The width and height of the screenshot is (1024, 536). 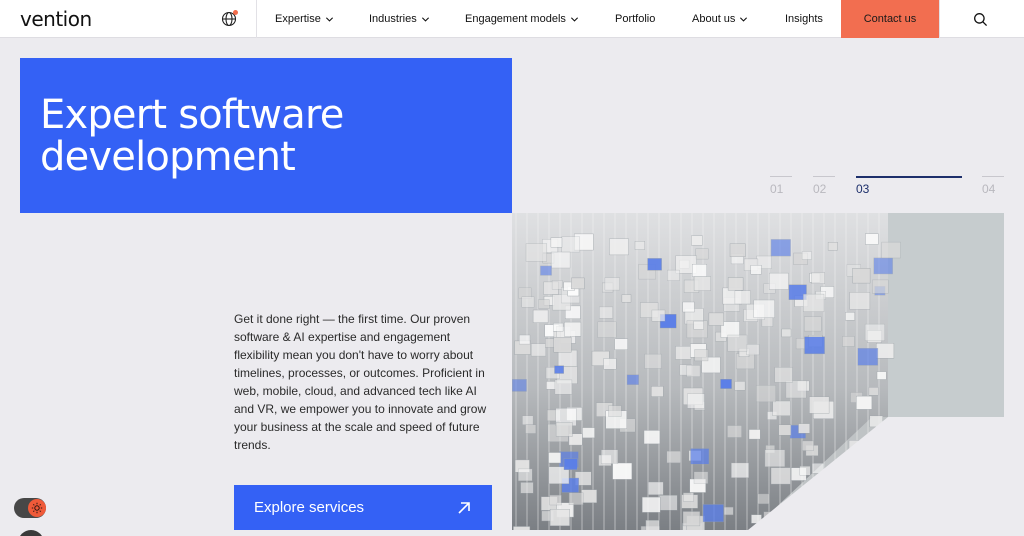 I want to click on hero-title: Expert software development, so click(x=270, y=136).